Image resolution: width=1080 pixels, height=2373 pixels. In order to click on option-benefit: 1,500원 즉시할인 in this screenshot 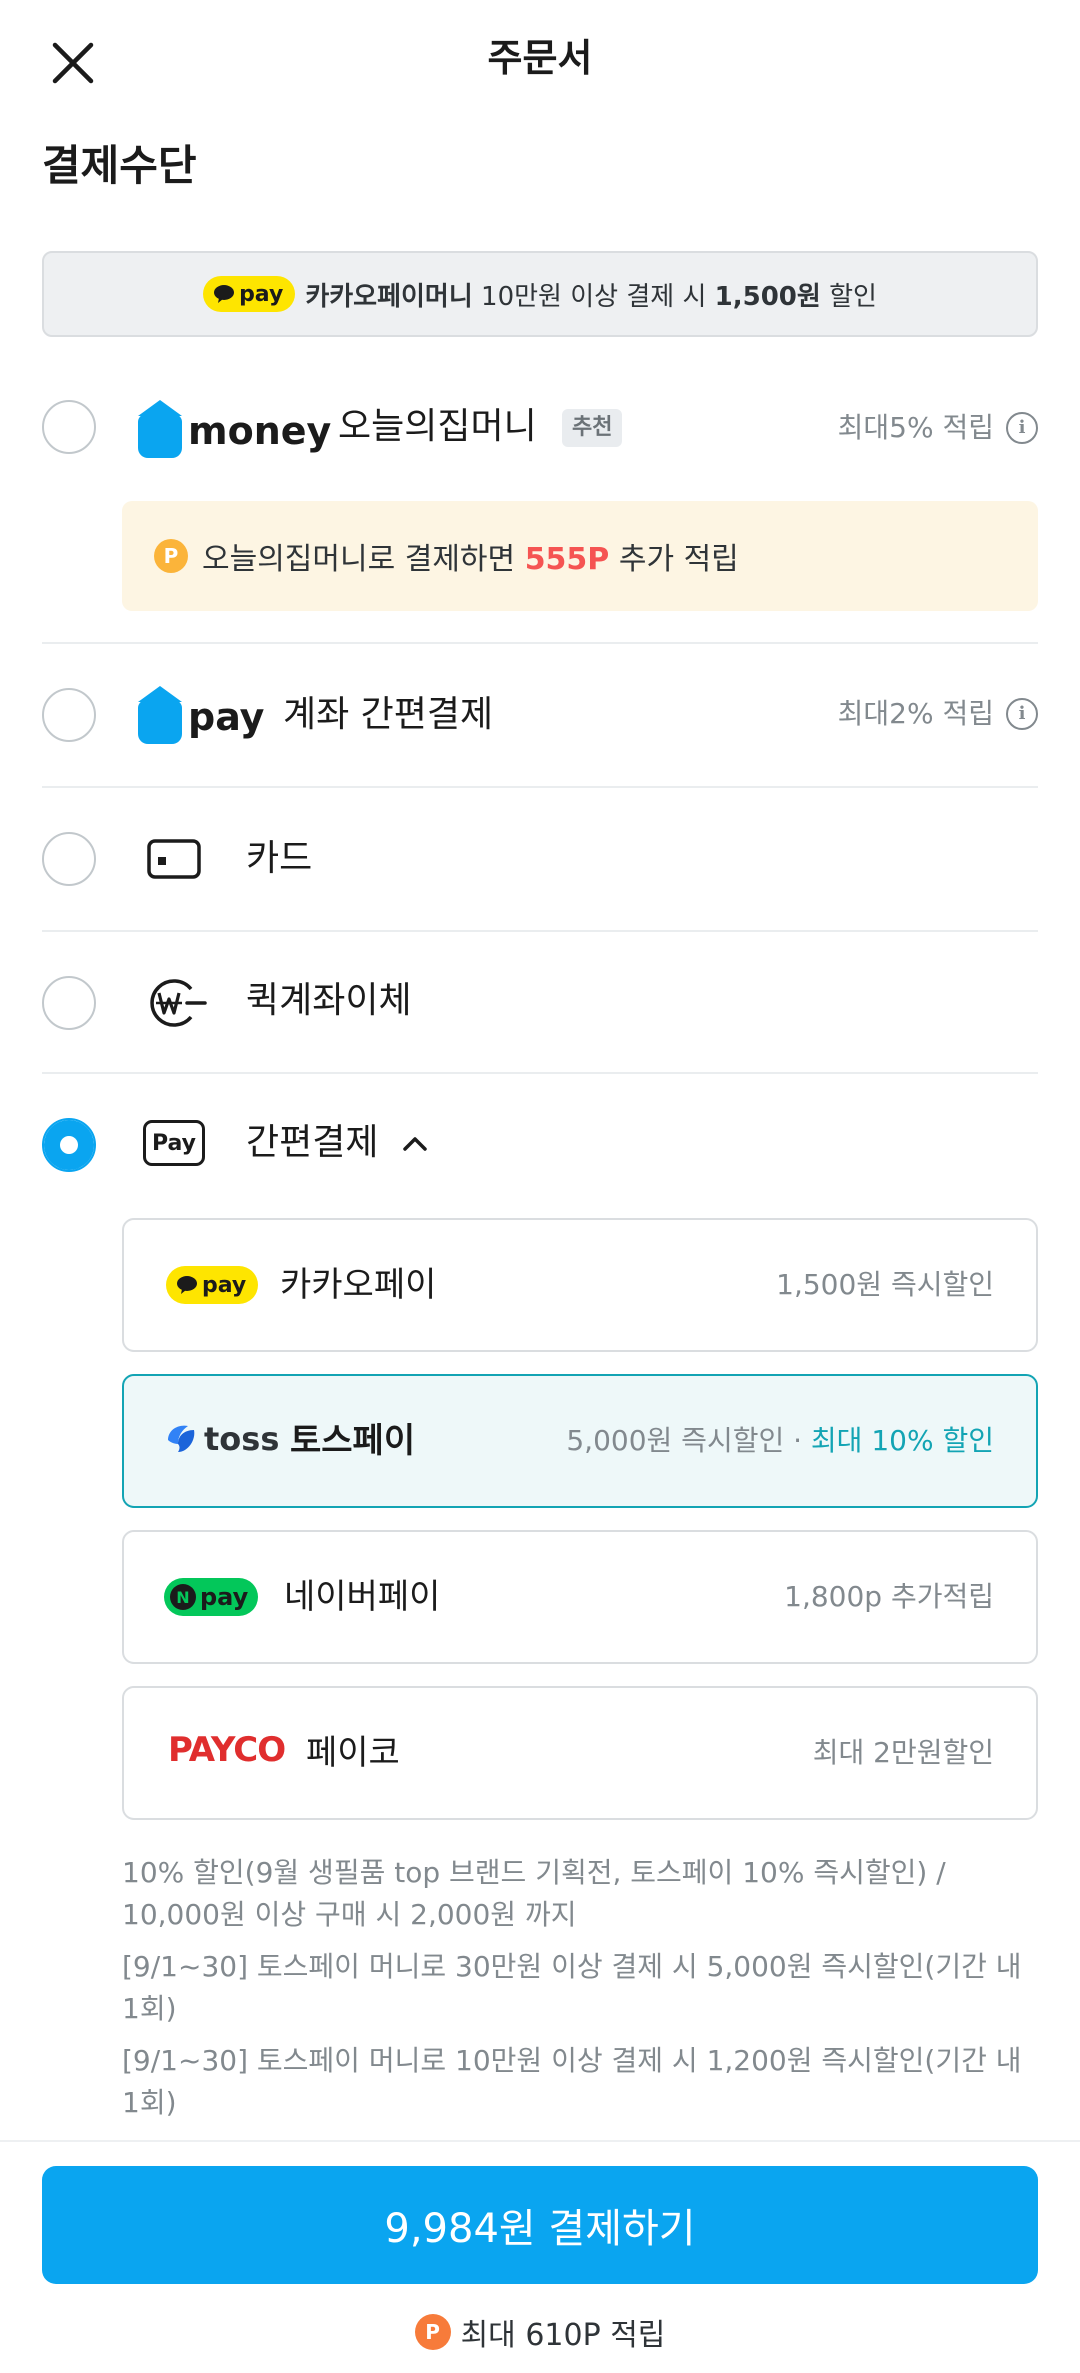, I will do `click(885, 1284)`.